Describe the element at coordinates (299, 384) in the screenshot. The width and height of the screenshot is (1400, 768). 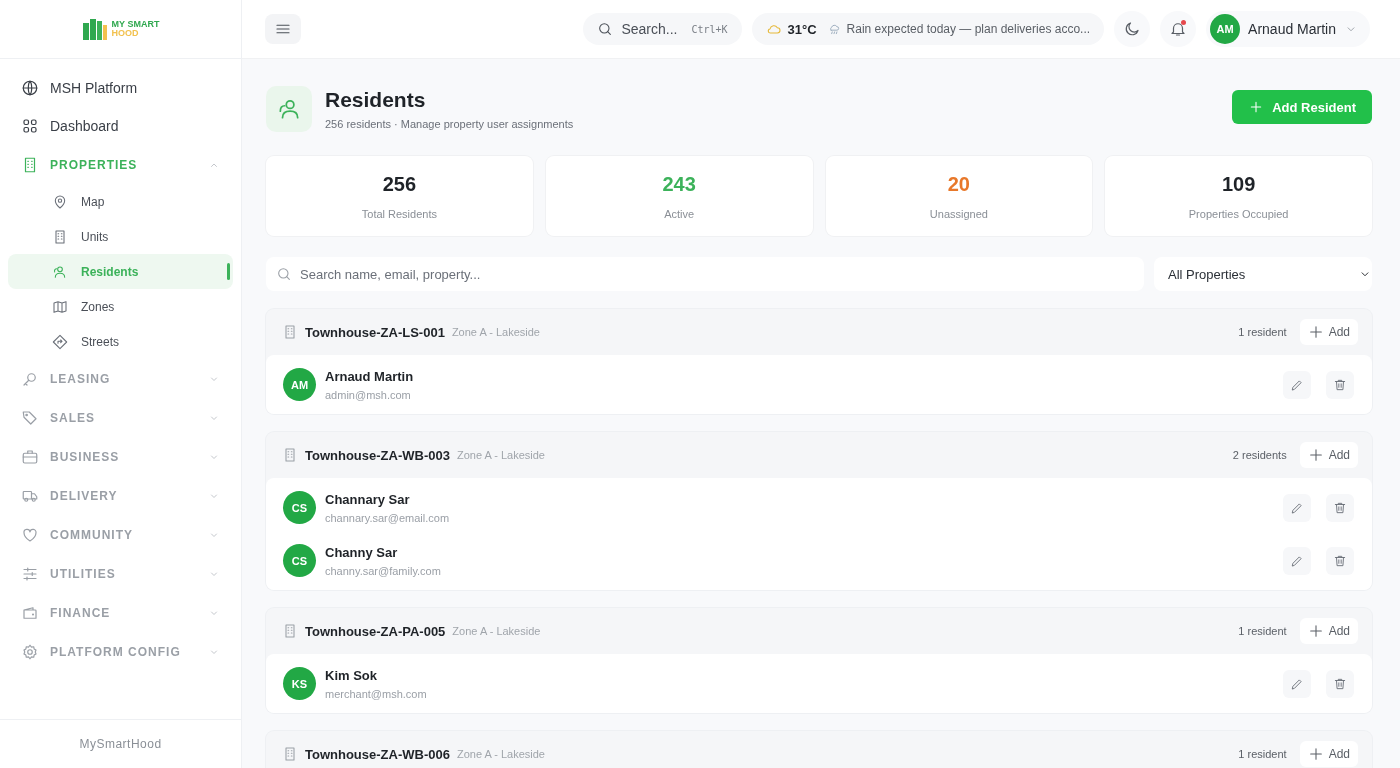
I see `resident-avatar: AM` at that location.